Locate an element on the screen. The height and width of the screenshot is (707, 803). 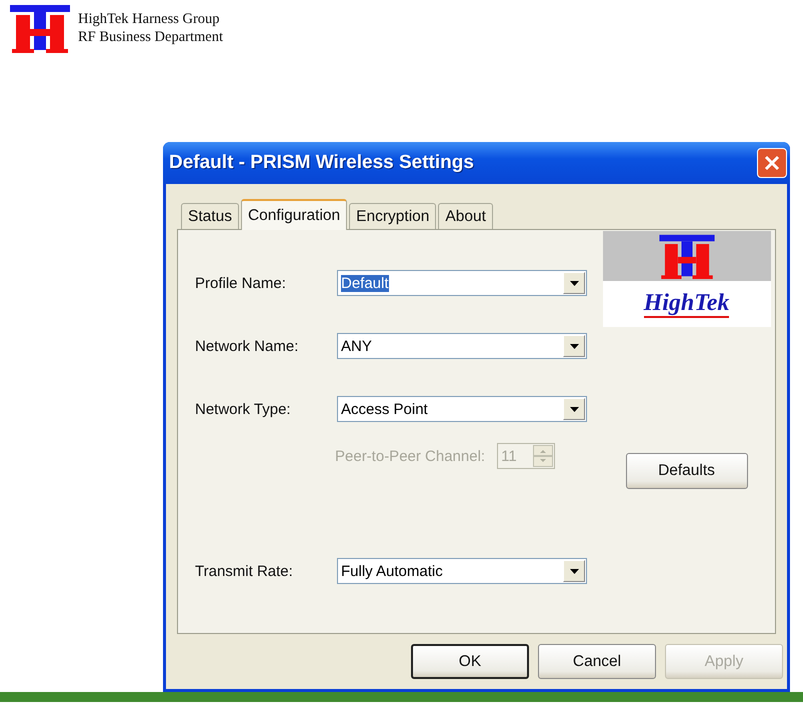
company-name: HighTek Harness Group is located at coordinates (149, 19).